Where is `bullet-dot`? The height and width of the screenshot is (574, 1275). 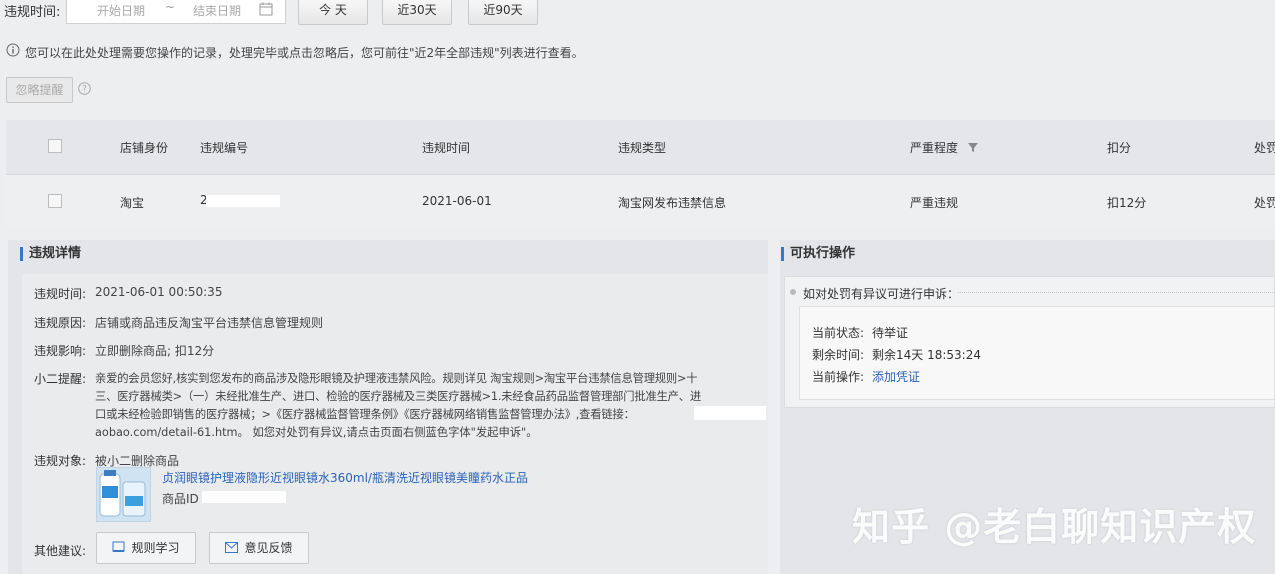
bullet-dot is located at coordinates (793, 292).